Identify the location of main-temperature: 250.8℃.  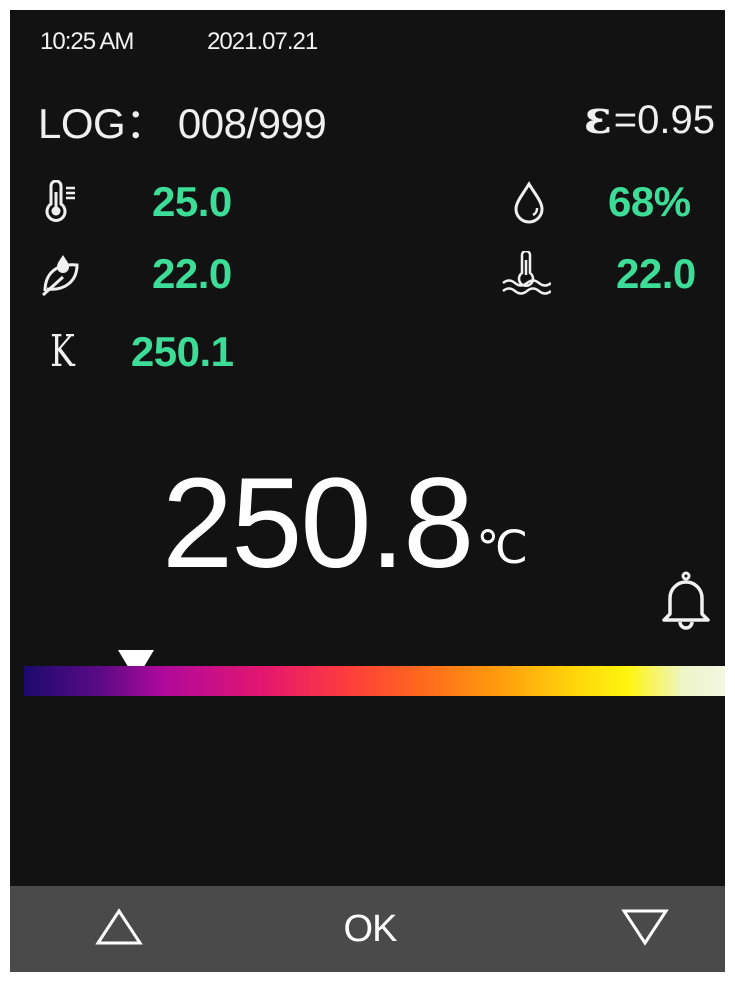
(345, 523).